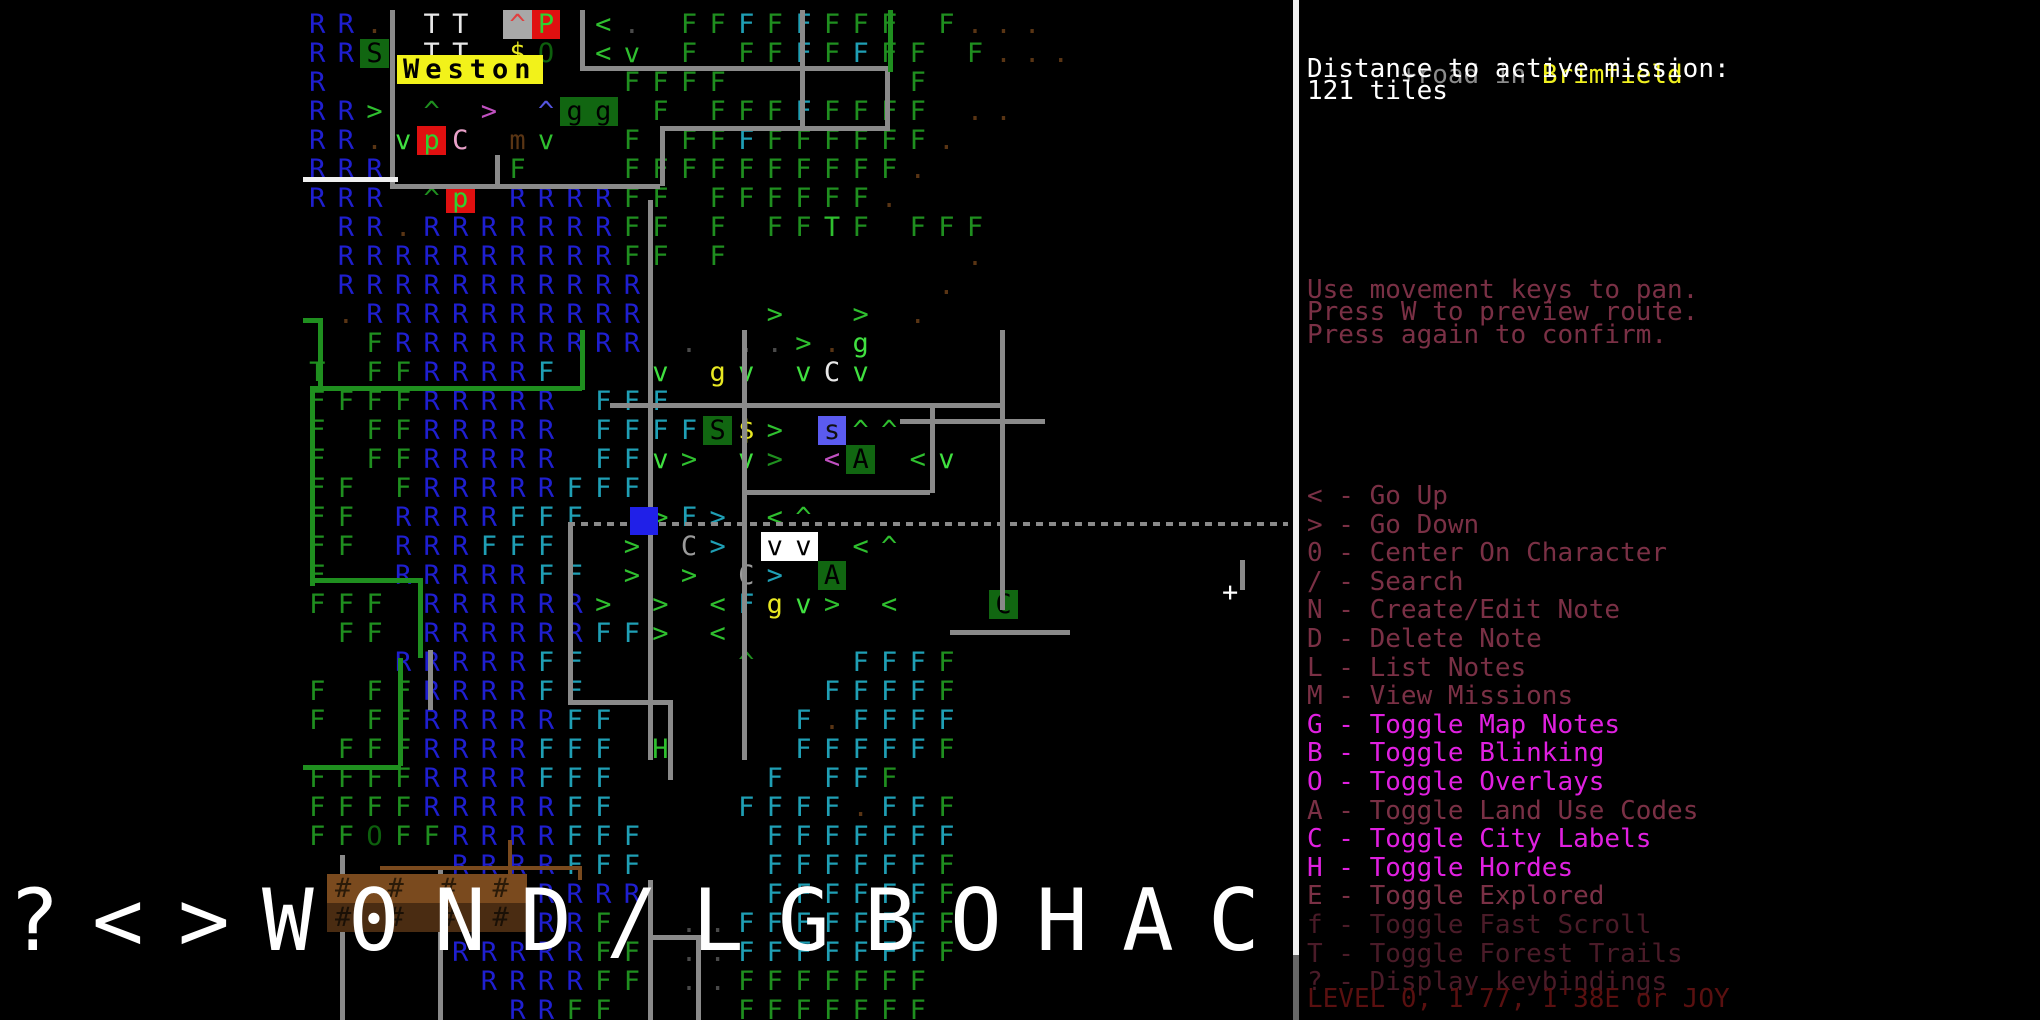 The width and height of the screenshot is (2040, 1020). Describe the element at coordinates (860, 372) in the screenshot. I see `map-tile: v` at that location.